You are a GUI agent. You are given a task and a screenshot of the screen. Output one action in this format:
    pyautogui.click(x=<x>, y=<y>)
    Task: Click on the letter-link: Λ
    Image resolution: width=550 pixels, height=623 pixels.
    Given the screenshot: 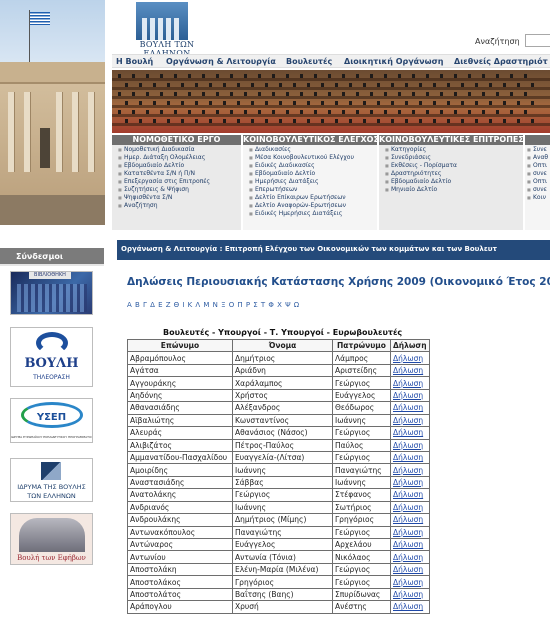 What is the action you would take?
    pyautogui.click(x=197, y=305)
    